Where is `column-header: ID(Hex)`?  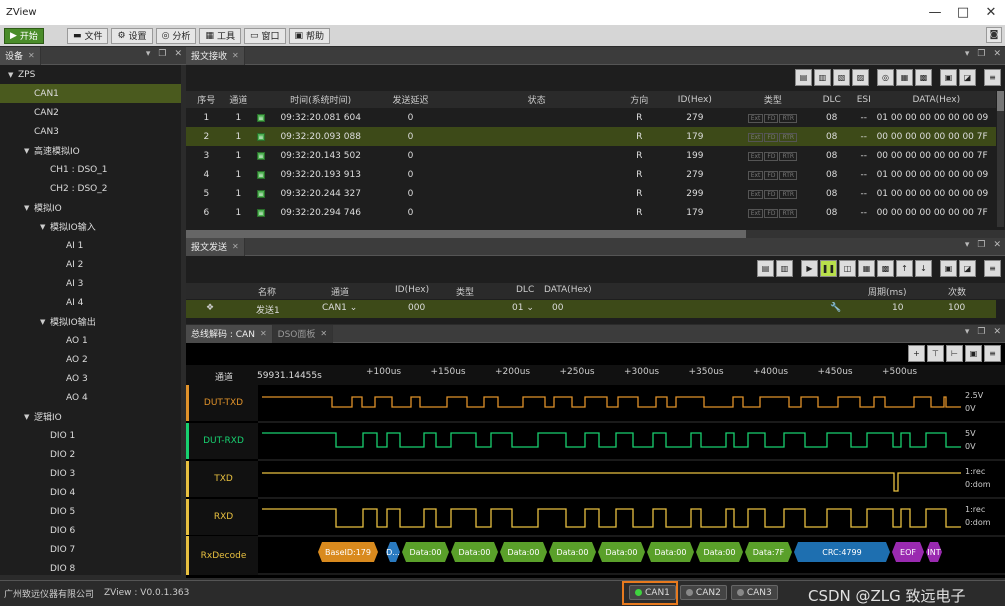
column-header: ID(Hex) is located at coordinates (694, 99).